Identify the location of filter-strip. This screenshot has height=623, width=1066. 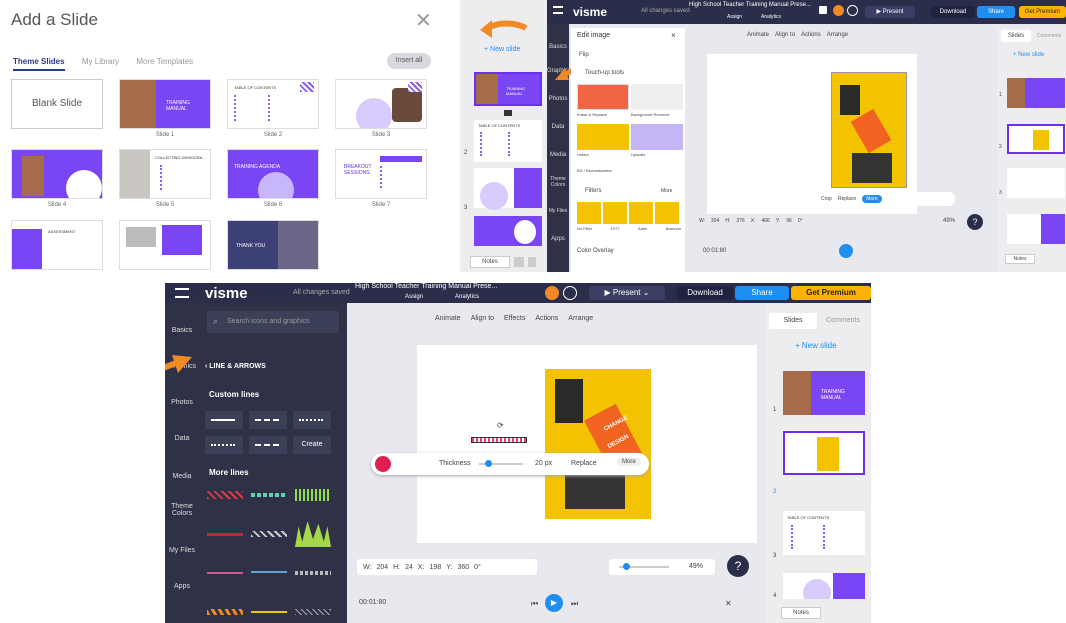
(629, 213).